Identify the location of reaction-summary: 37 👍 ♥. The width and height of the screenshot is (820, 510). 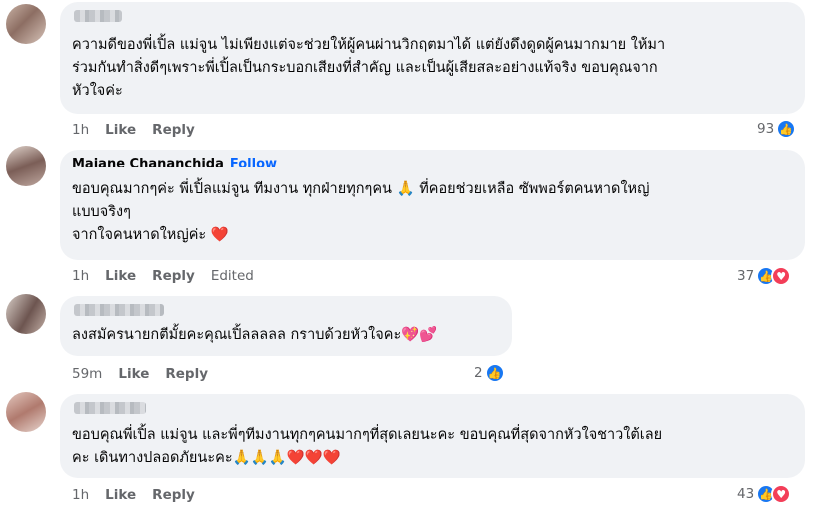
(764, 276).